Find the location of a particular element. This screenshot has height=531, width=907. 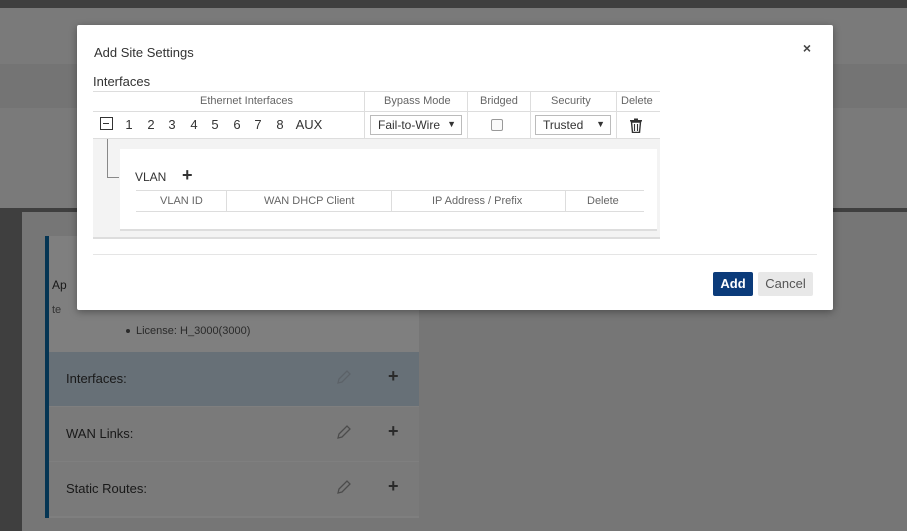

security-select: Trusted ▼ is located at coordinates (573, 125).